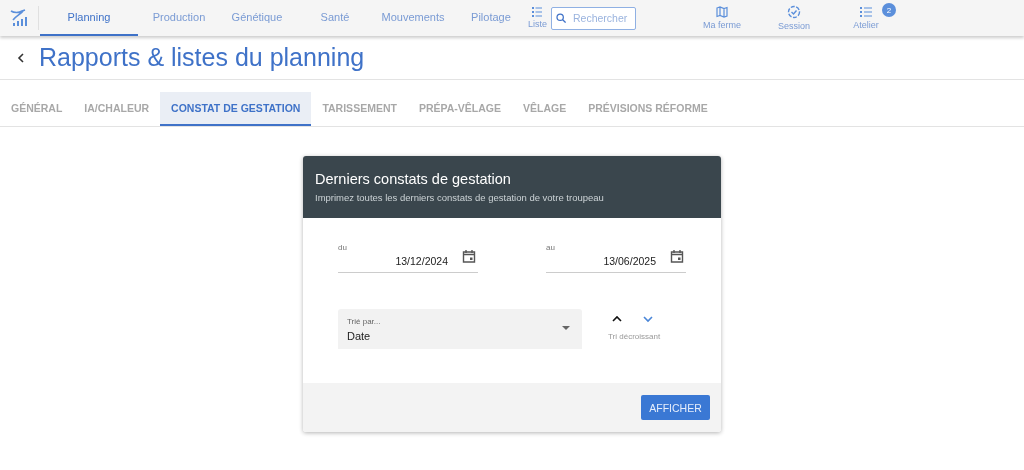 This screenshot has height=470, width=1024. Describe the element at coordinates (359, 109) in the screenshot. I see `tab: TARISSEMENT` at that location.